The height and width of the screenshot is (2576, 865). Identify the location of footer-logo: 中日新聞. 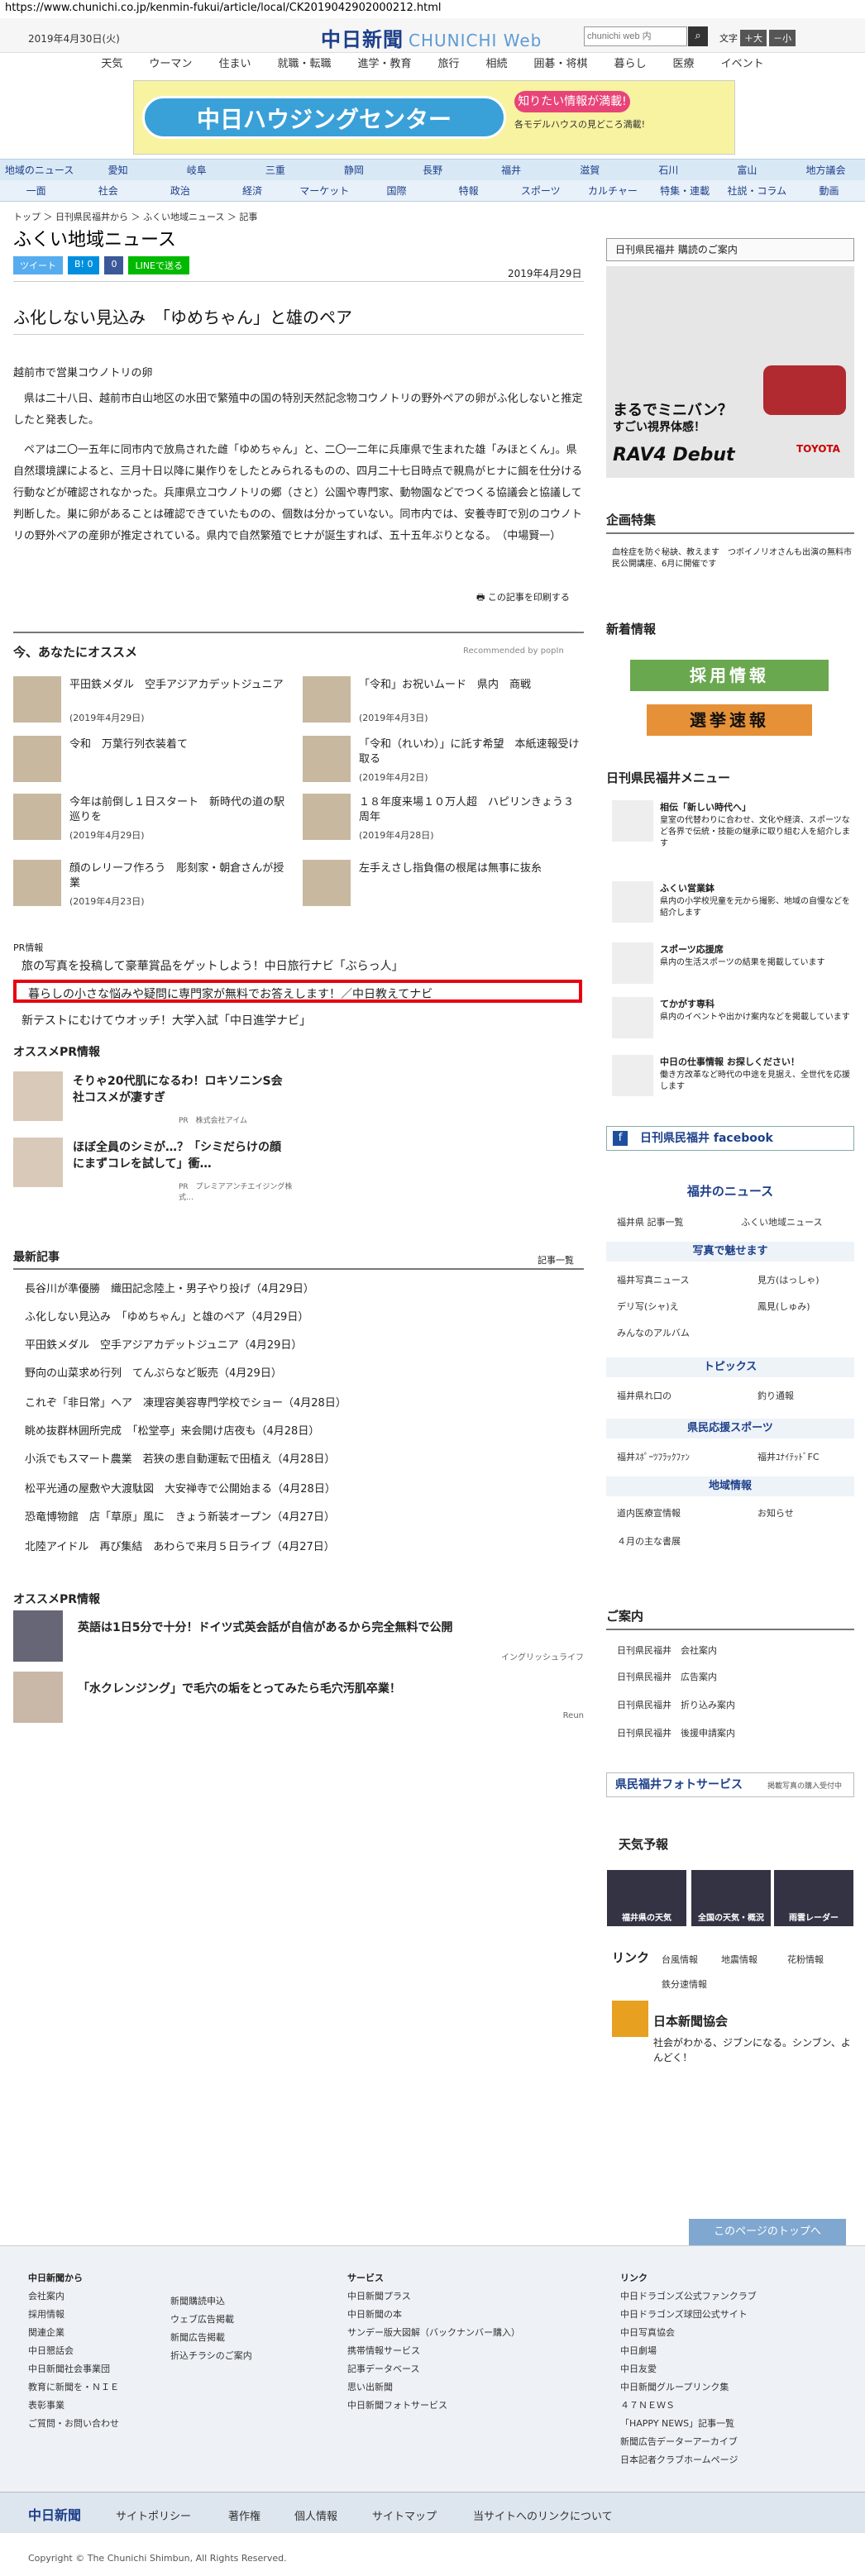
(54, 2514).